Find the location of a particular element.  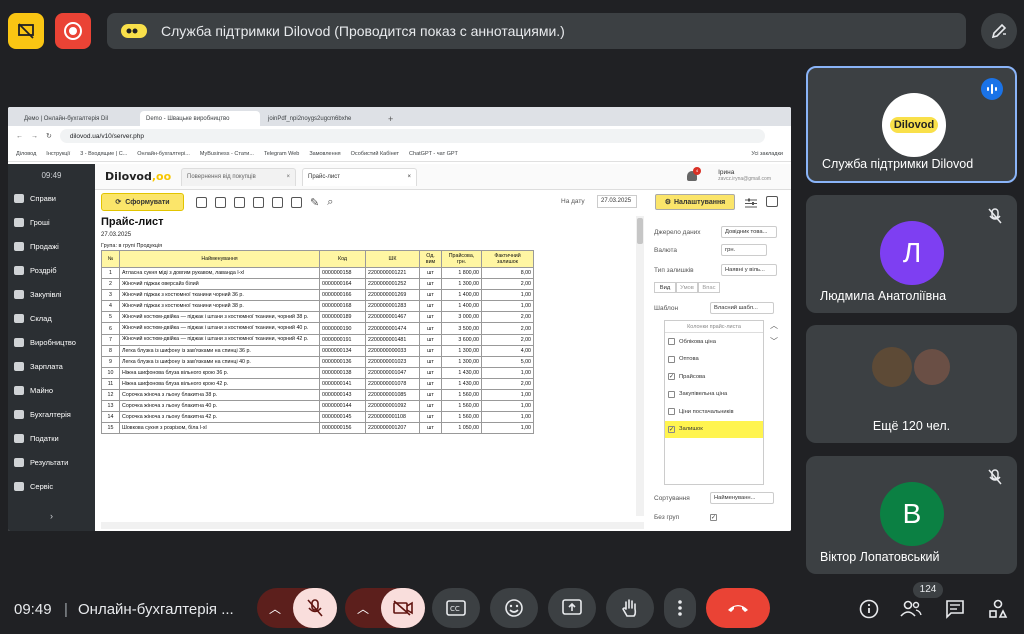

participant-tile-dilovod: Dilovod Служба підтримки Dilovod is located at coordinates (911, 124).